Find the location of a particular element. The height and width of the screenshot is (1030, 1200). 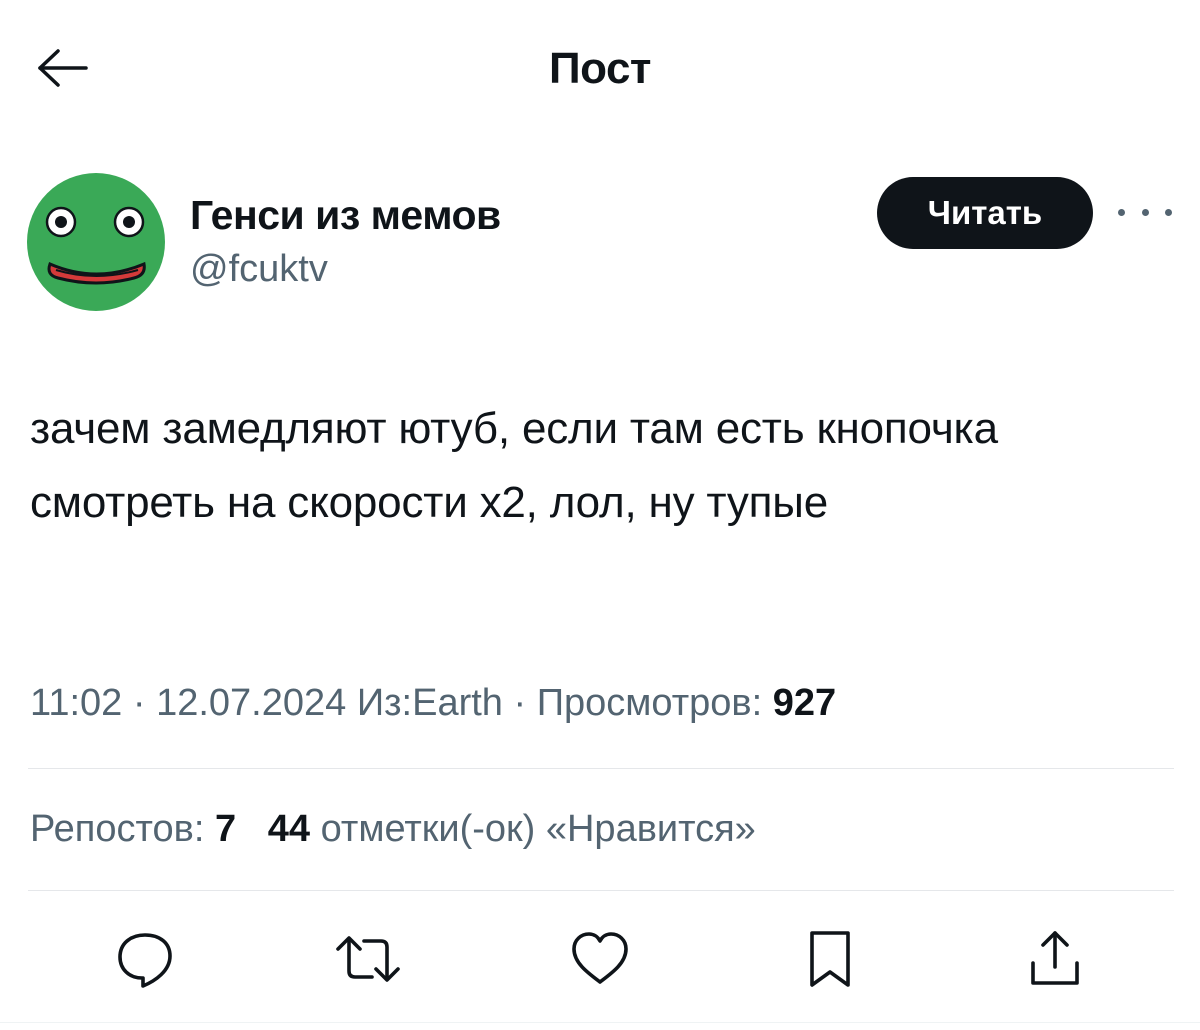

page-title: Пост is located at coordinates (600, 68).